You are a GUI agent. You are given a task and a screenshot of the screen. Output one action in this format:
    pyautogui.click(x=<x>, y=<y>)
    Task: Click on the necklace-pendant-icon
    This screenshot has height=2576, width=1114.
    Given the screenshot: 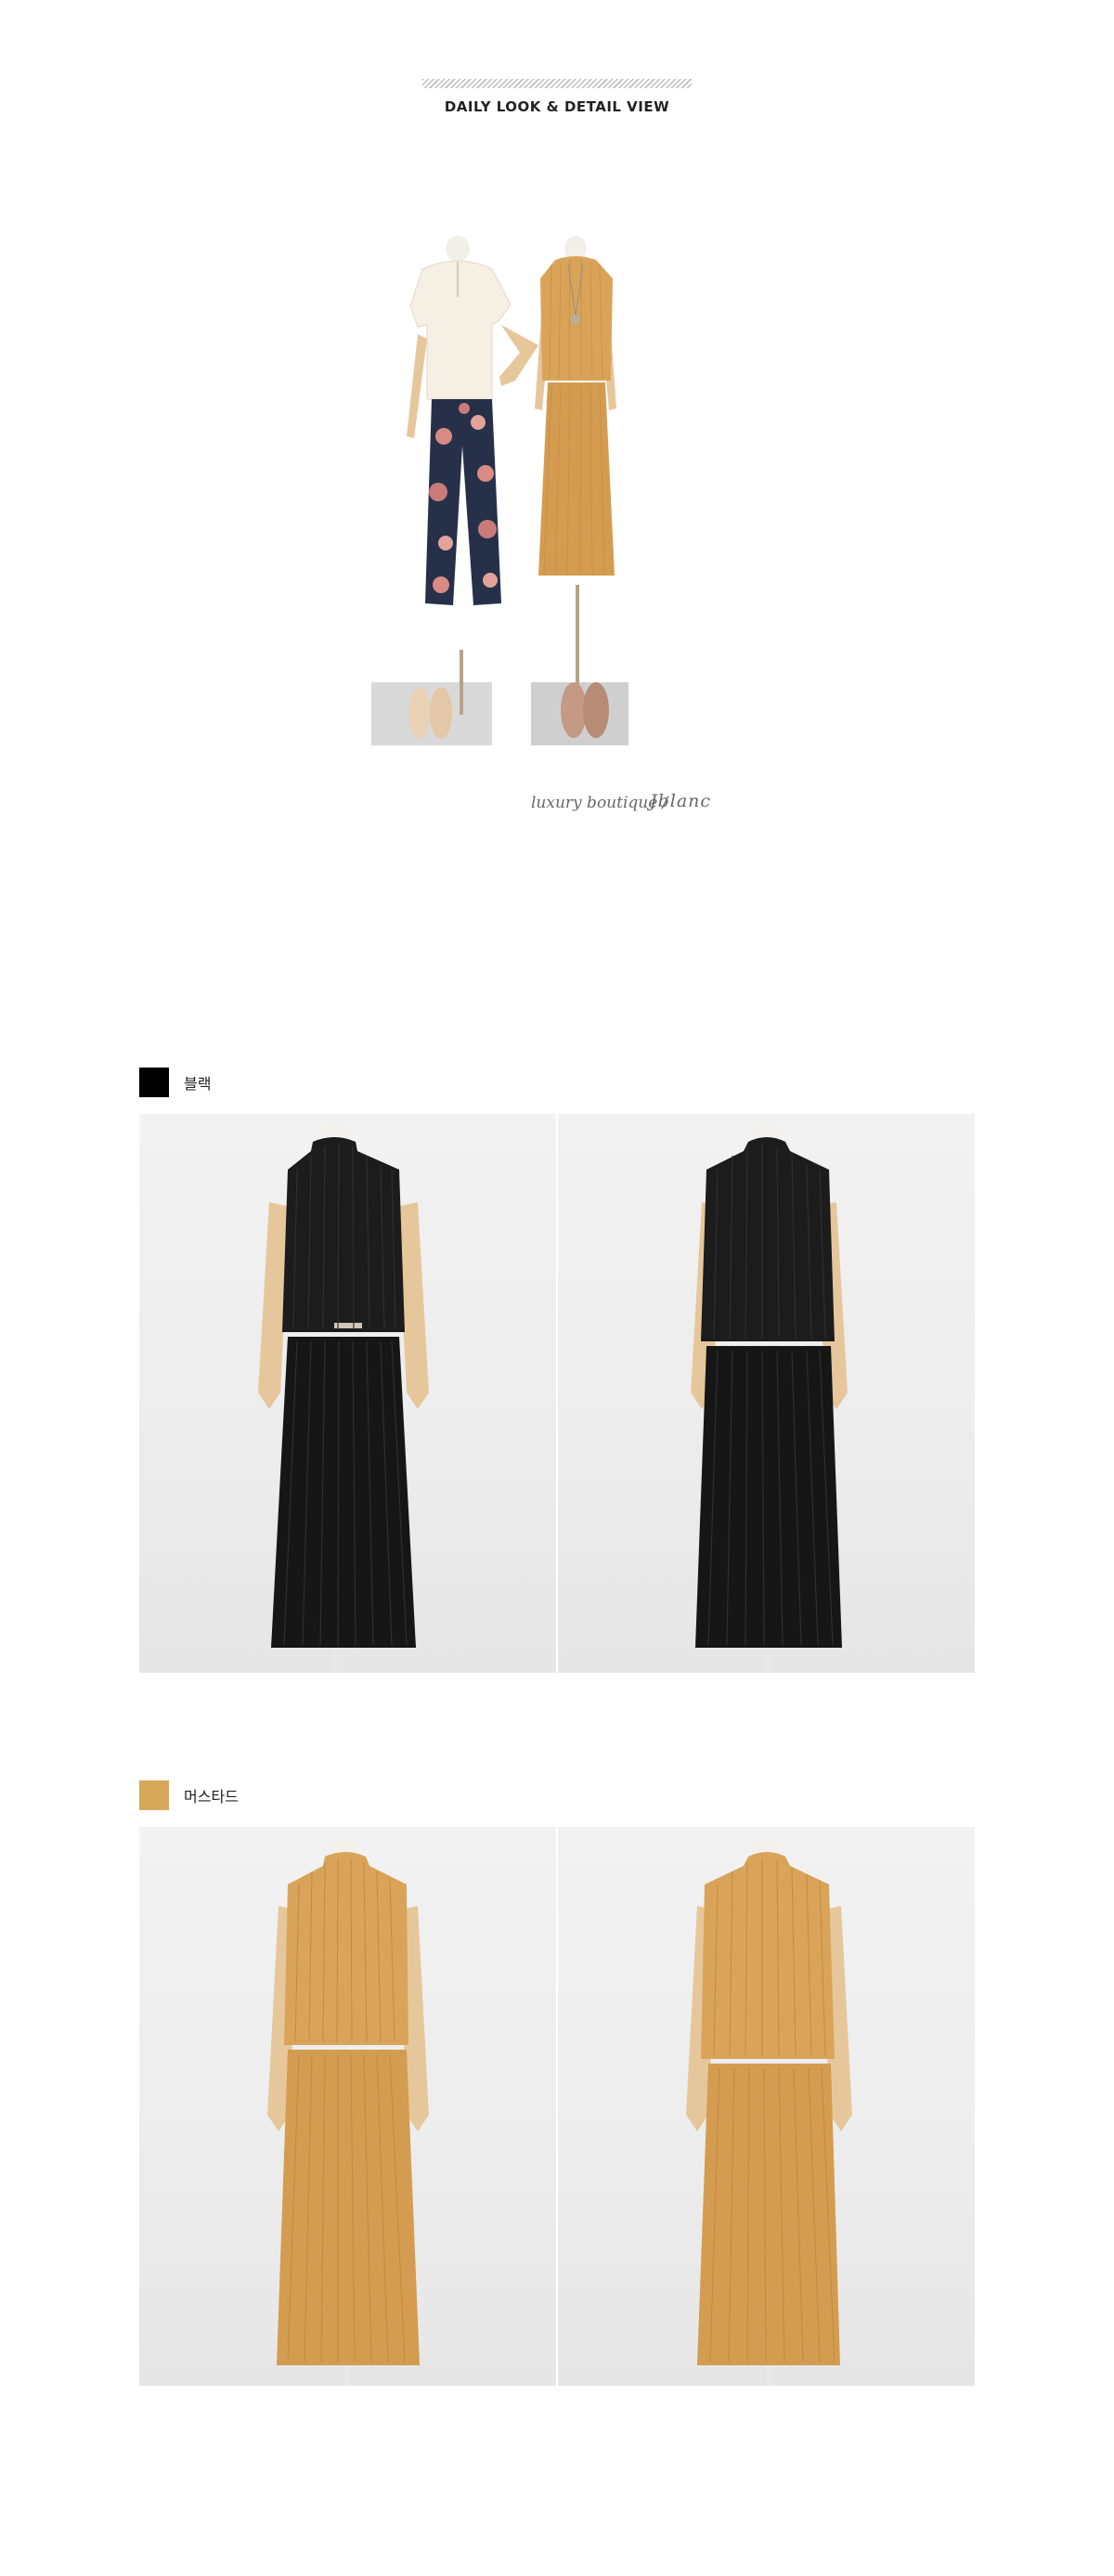 What is the action you would take?
    pyautogui.click(x=575, y=319)
    